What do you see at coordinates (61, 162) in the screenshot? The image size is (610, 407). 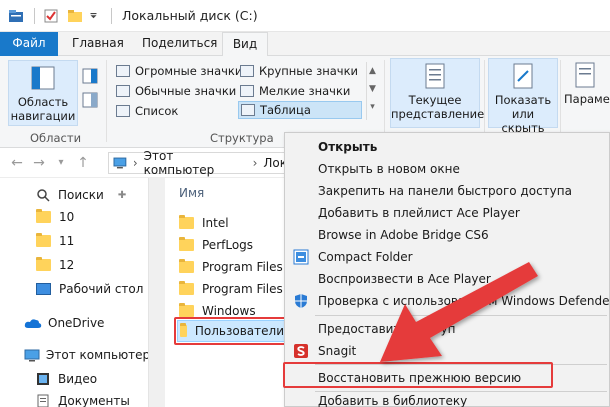 I see `recent-locations-icon: ▾` at bounding box center [61, 162].